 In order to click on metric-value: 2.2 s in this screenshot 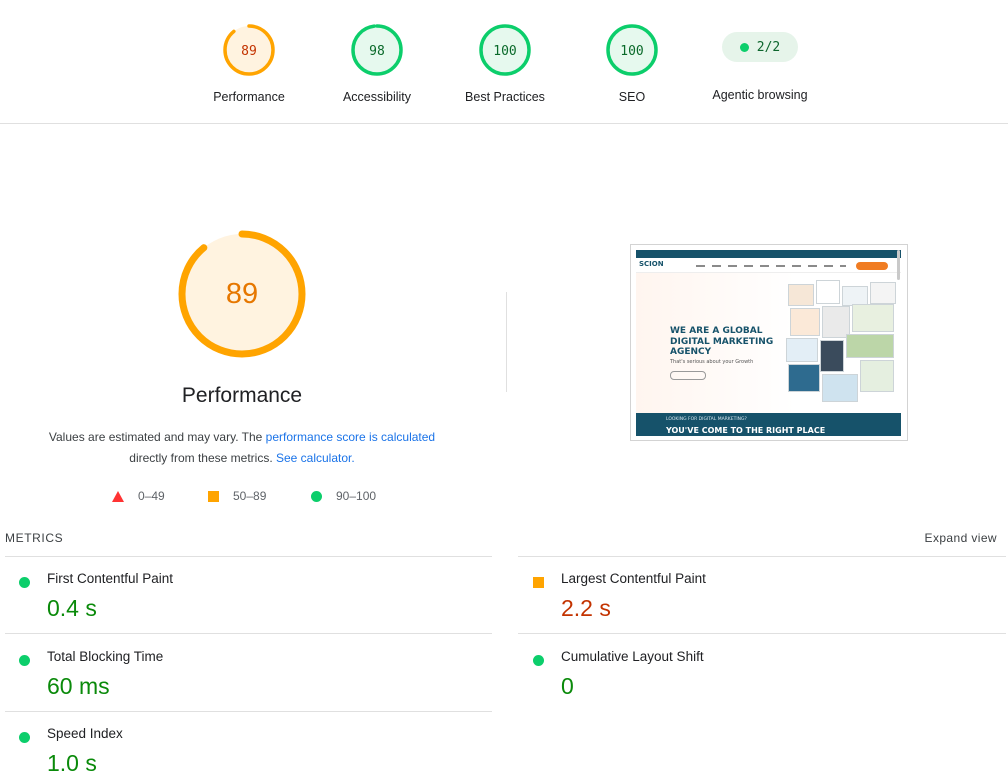, I will do `click(586, 608)`.